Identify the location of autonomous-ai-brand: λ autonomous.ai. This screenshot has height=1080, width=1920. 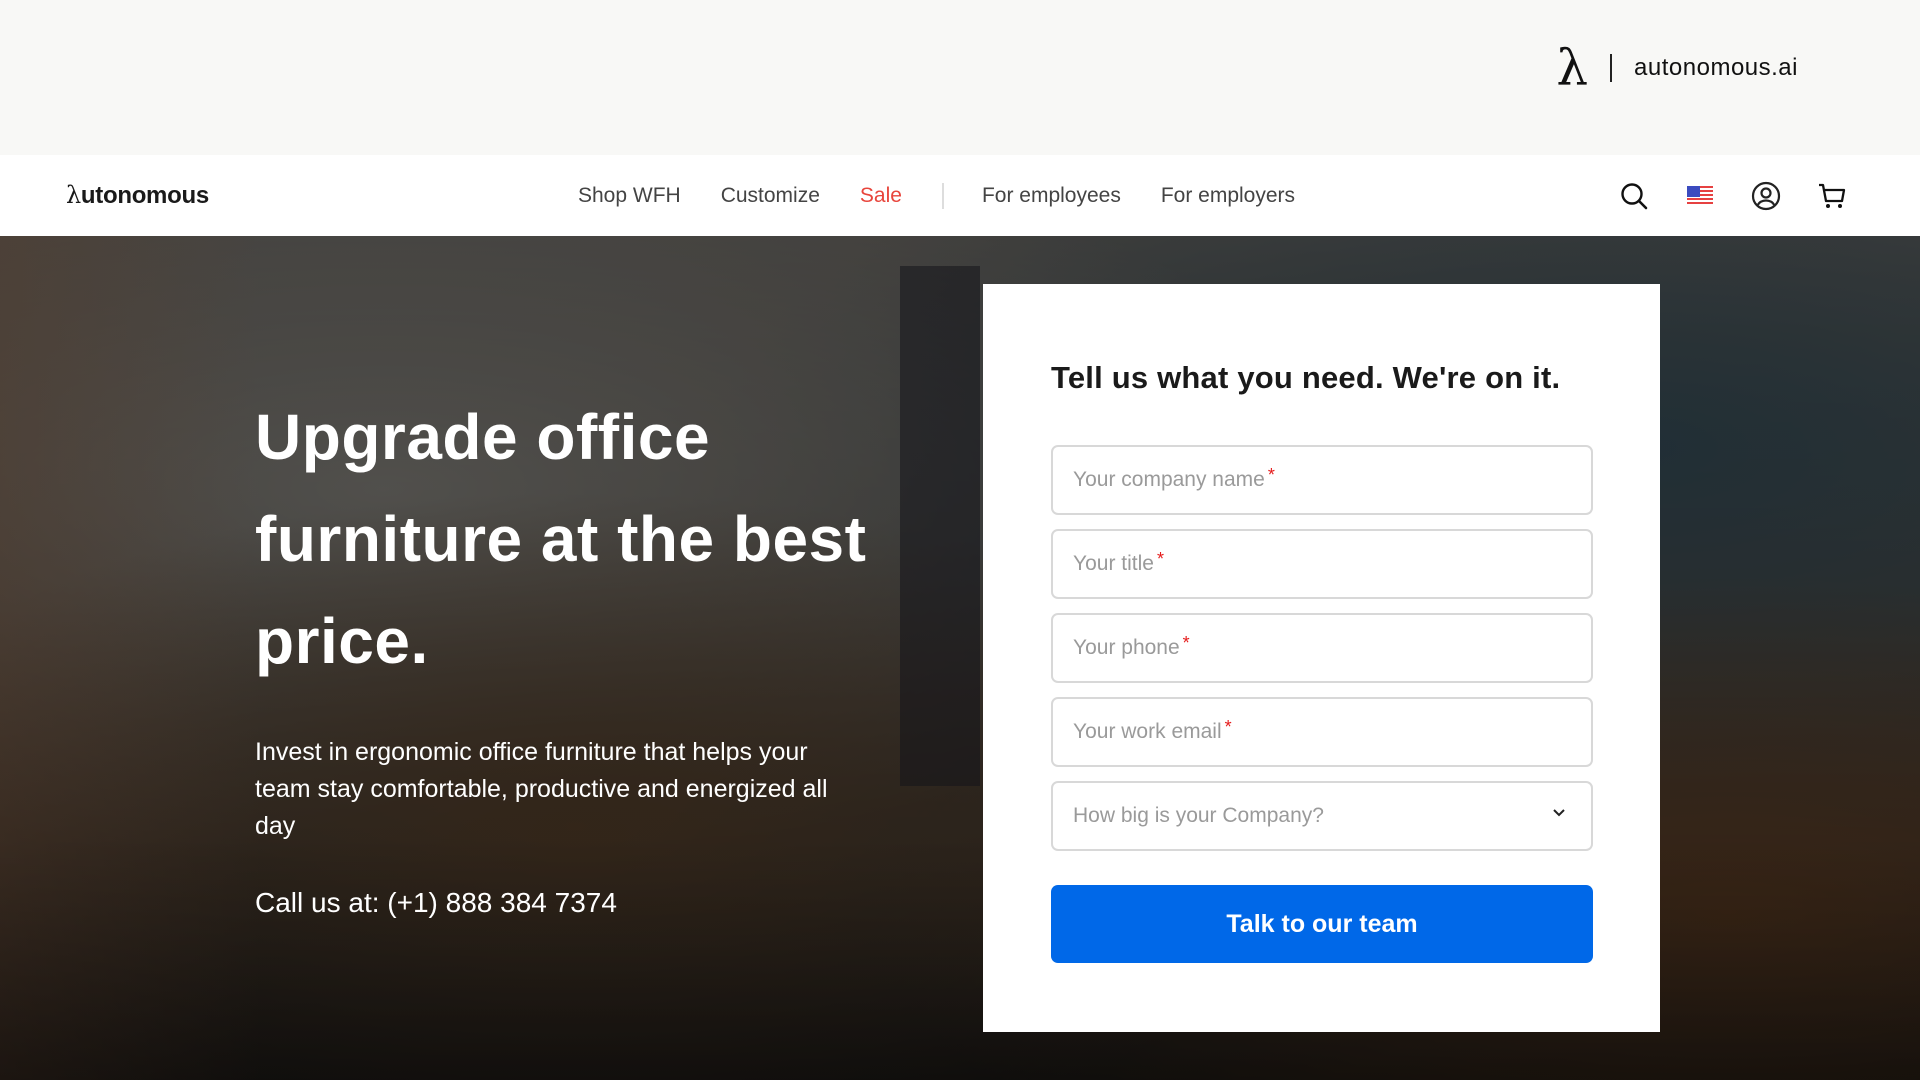
(1677, 68).